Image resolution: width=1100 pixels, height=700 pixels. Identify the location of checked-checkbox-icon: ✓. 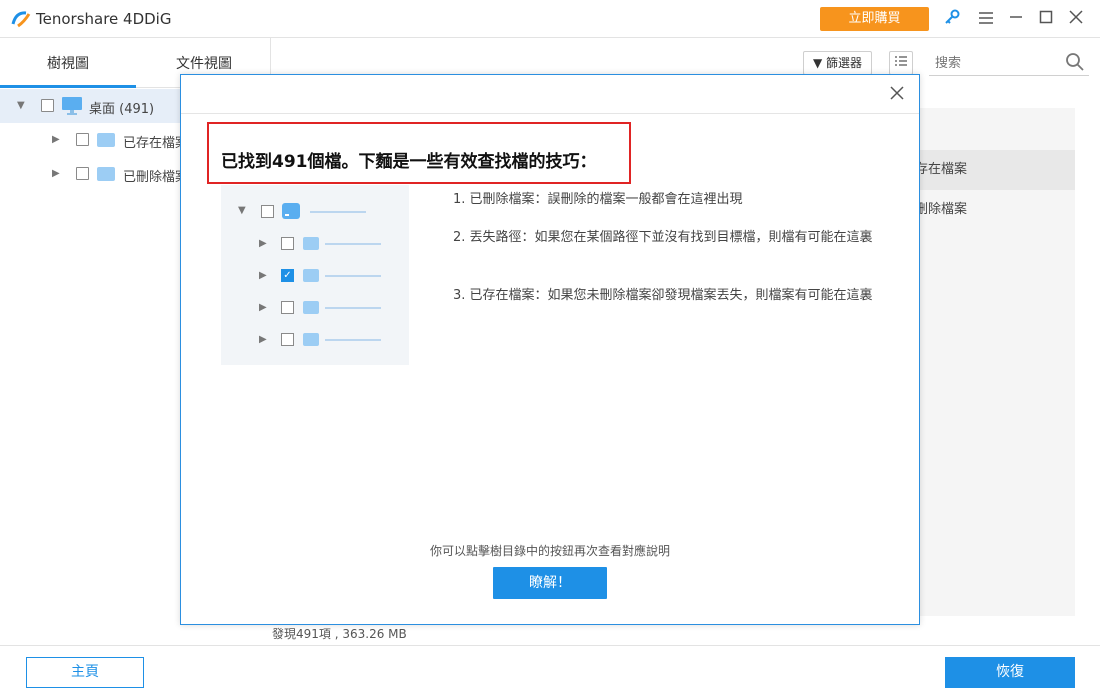
(287, 275).